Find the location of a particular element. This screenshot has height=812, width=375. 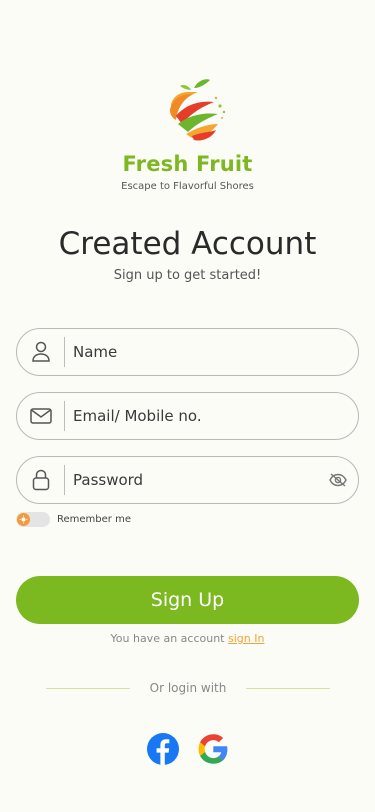

have-account-row: You have an account sign In is located at coordinates (187, 638).